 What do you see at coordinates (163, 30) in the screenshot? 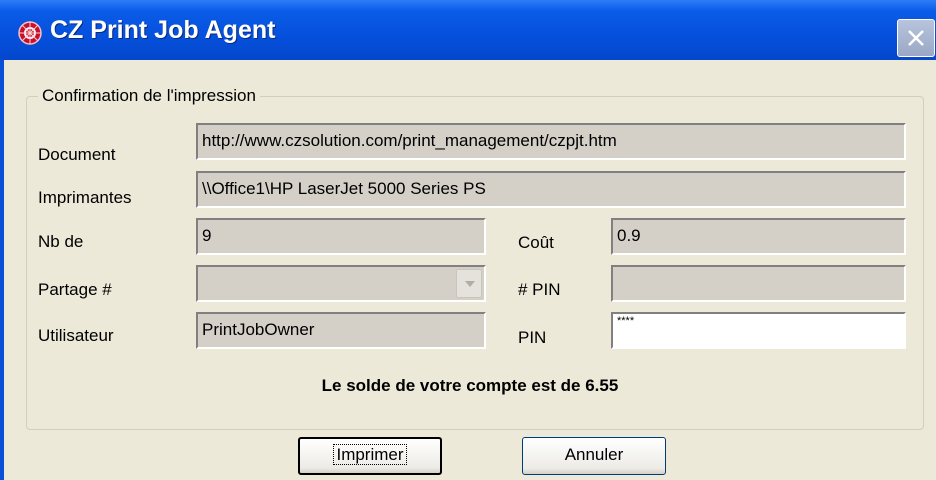
I see `window-title: CZ Print Job Agent` at bounding box center [163, 30].